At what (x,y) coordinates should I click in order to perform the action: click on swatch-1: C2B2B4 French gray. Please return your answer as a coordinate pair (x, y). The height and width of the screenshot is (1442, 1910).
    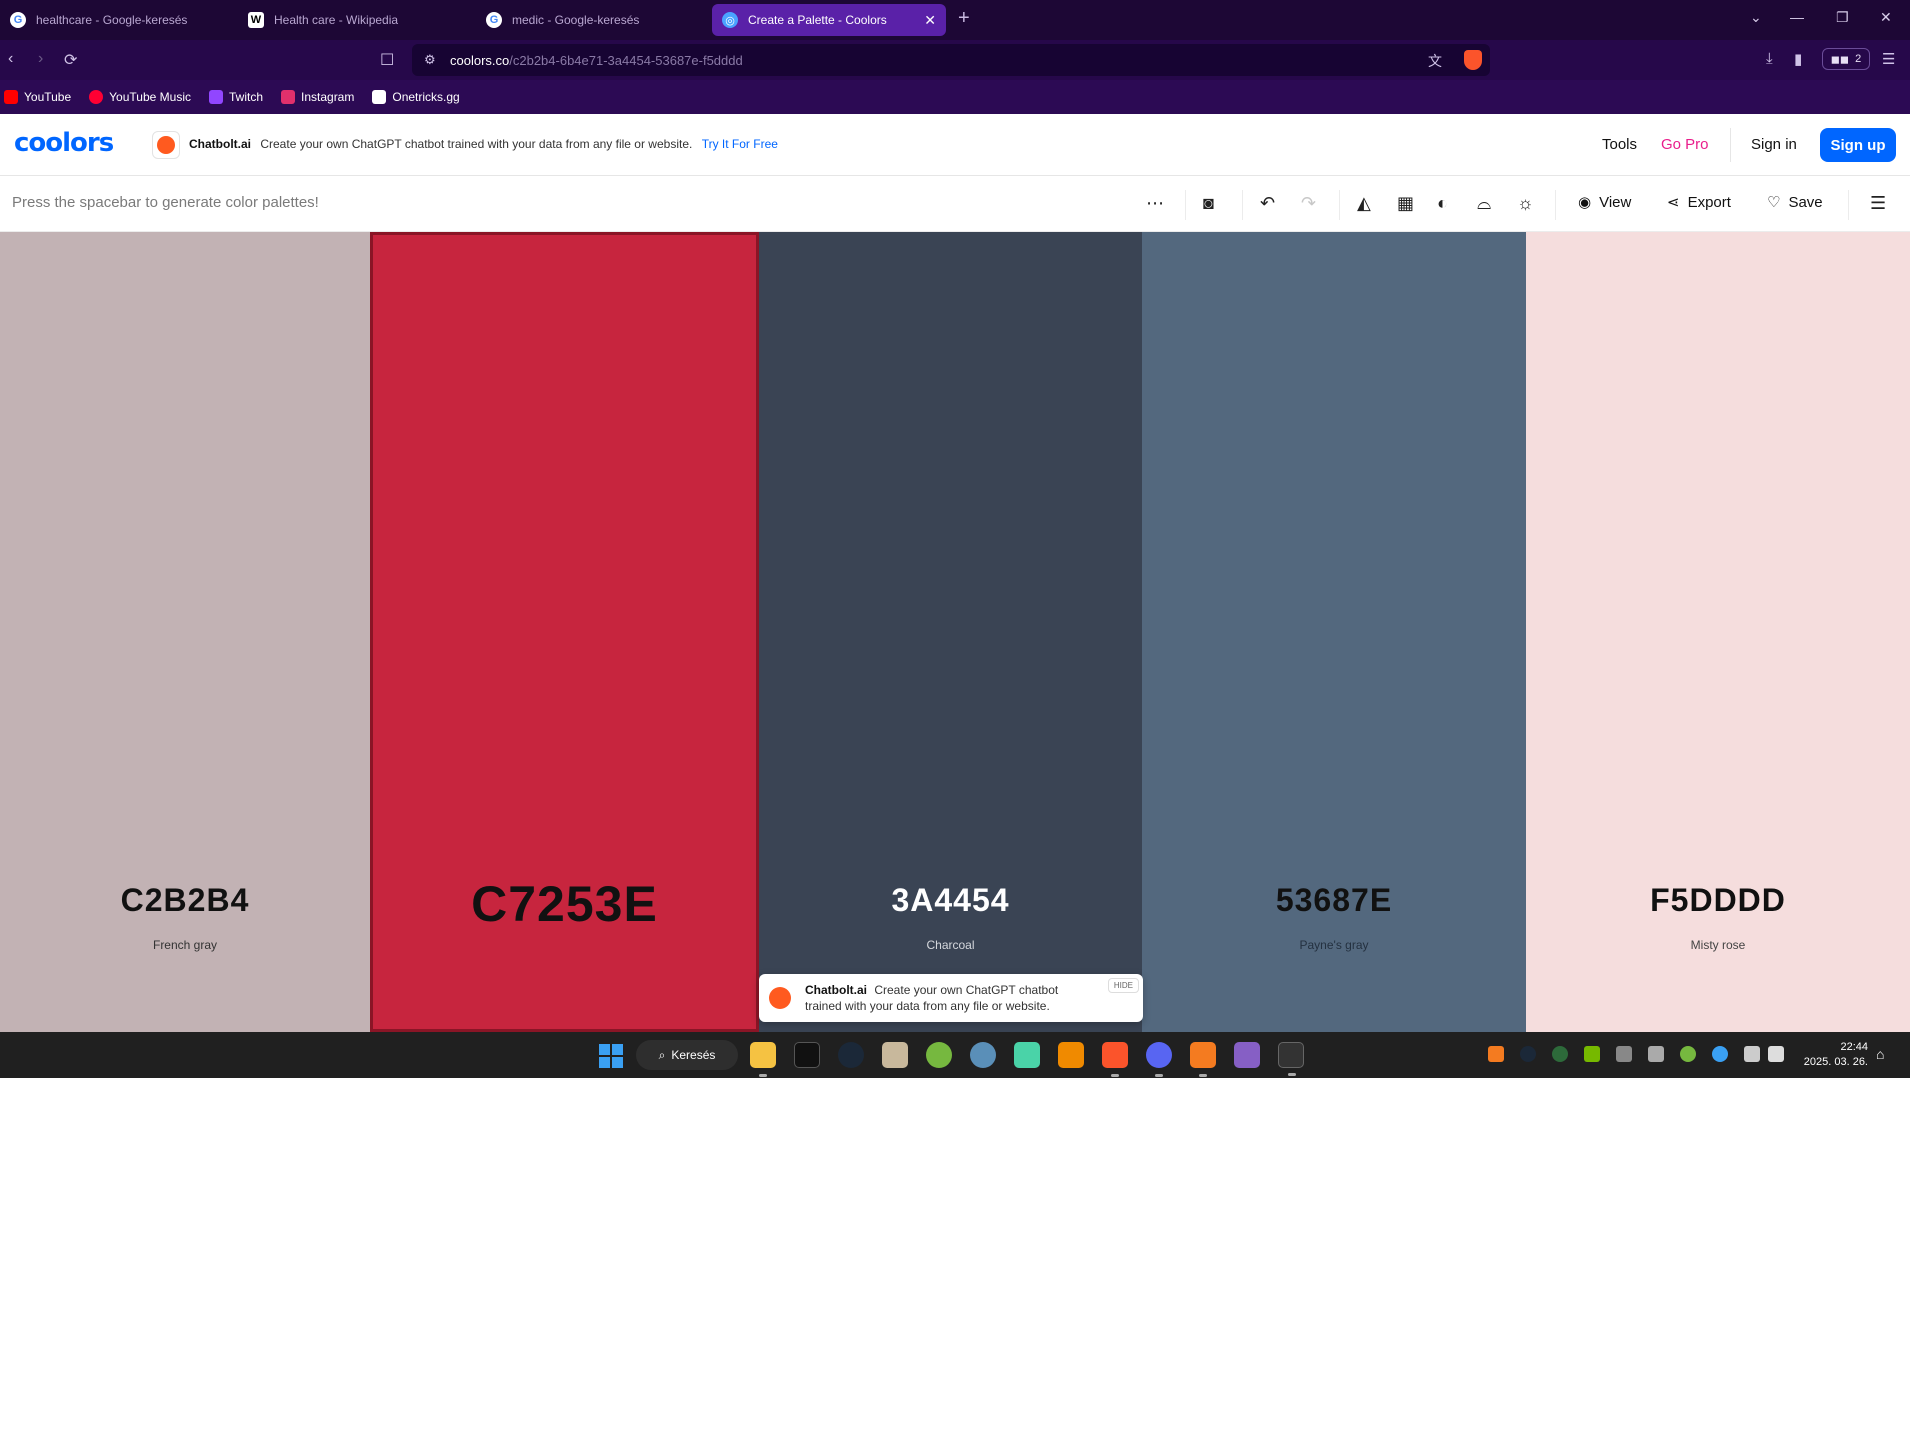
    Looking at the image, I should click on (185, 632).